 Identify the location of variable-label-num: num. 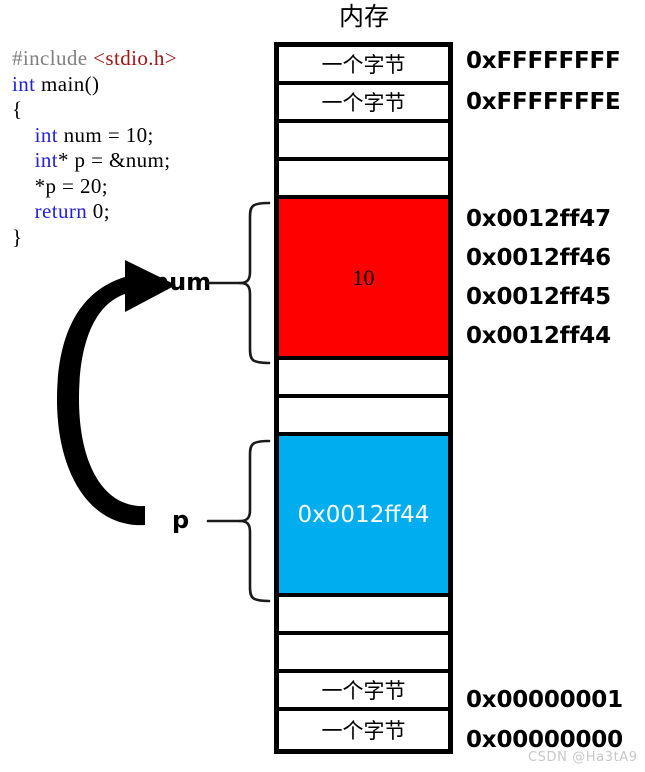
(182, 282).